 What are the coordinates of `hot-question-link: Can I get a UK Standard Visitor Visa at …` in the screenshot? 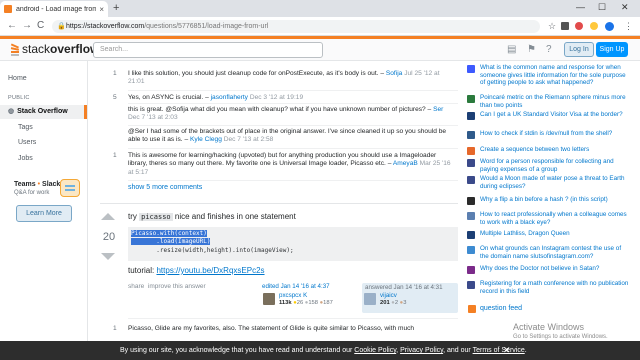 It's located at (555, 115).